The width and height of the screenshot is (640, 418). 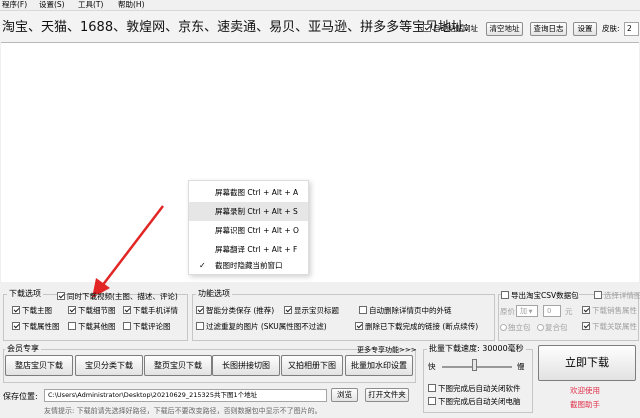 I want to click on select-detail-checkbox, so click(x=598, y=295).